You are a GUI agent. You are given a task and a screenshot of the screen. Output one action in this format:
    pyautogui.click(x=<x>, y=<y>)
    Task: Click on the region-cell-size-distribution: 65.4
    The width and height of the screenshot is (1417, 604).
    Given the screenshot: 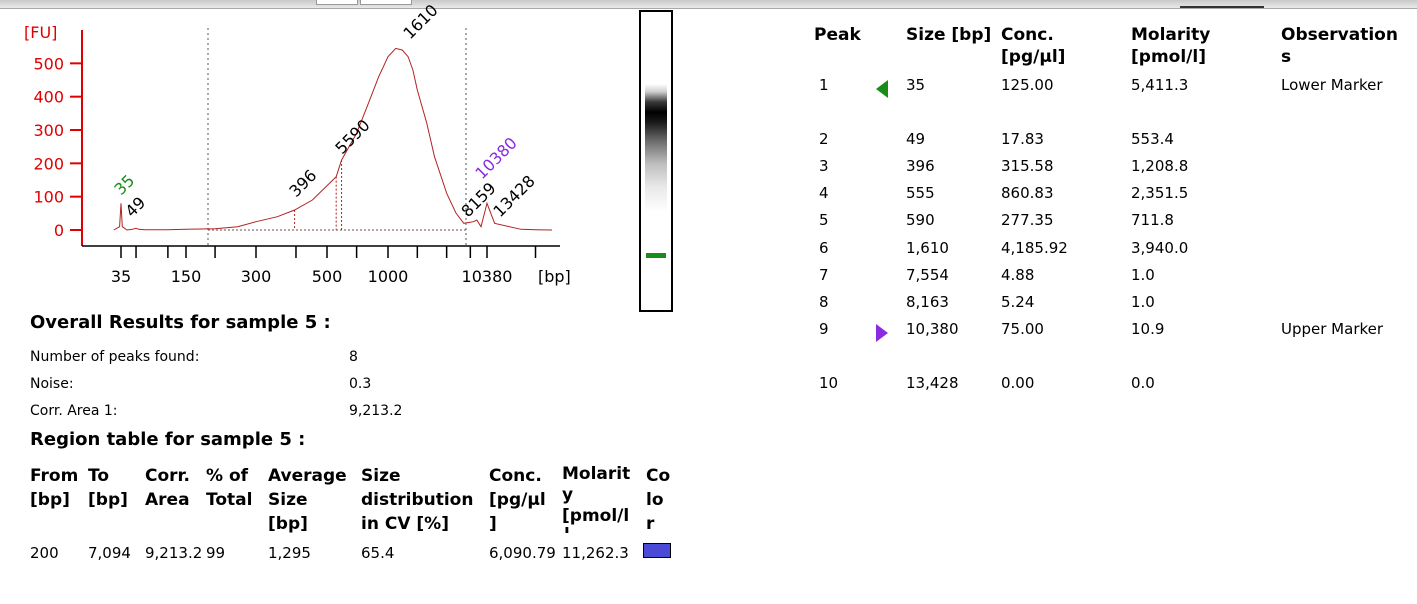 What is the action you would take?
    pyautogui.click(x=378, y=553)
    